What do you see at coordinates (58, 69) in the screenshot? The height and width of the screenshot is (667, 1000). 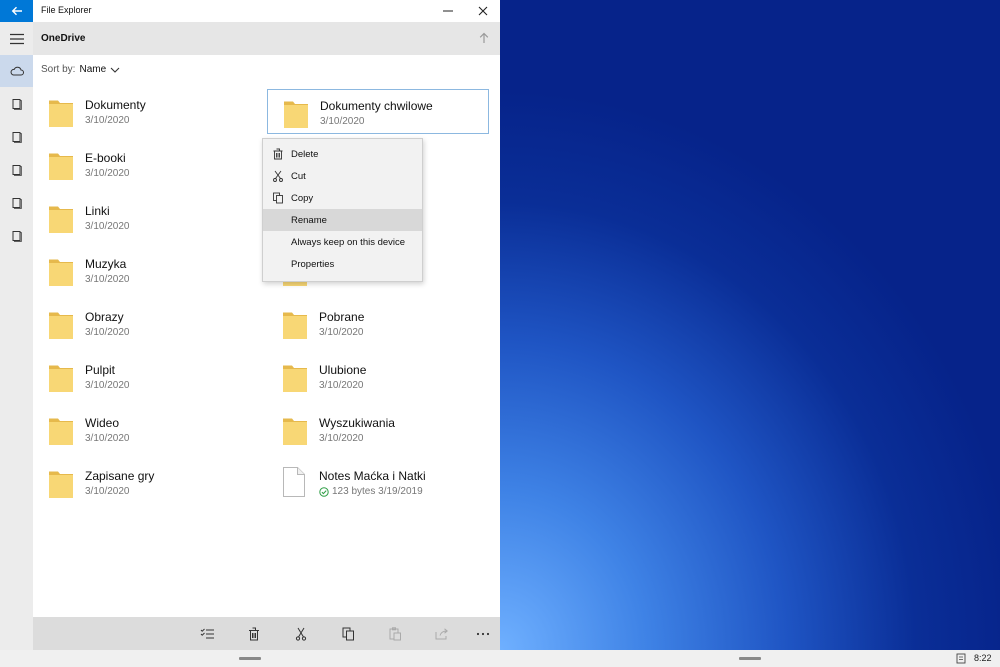 I see `sort-label: Sort by:` at bounding box center [58, 69].